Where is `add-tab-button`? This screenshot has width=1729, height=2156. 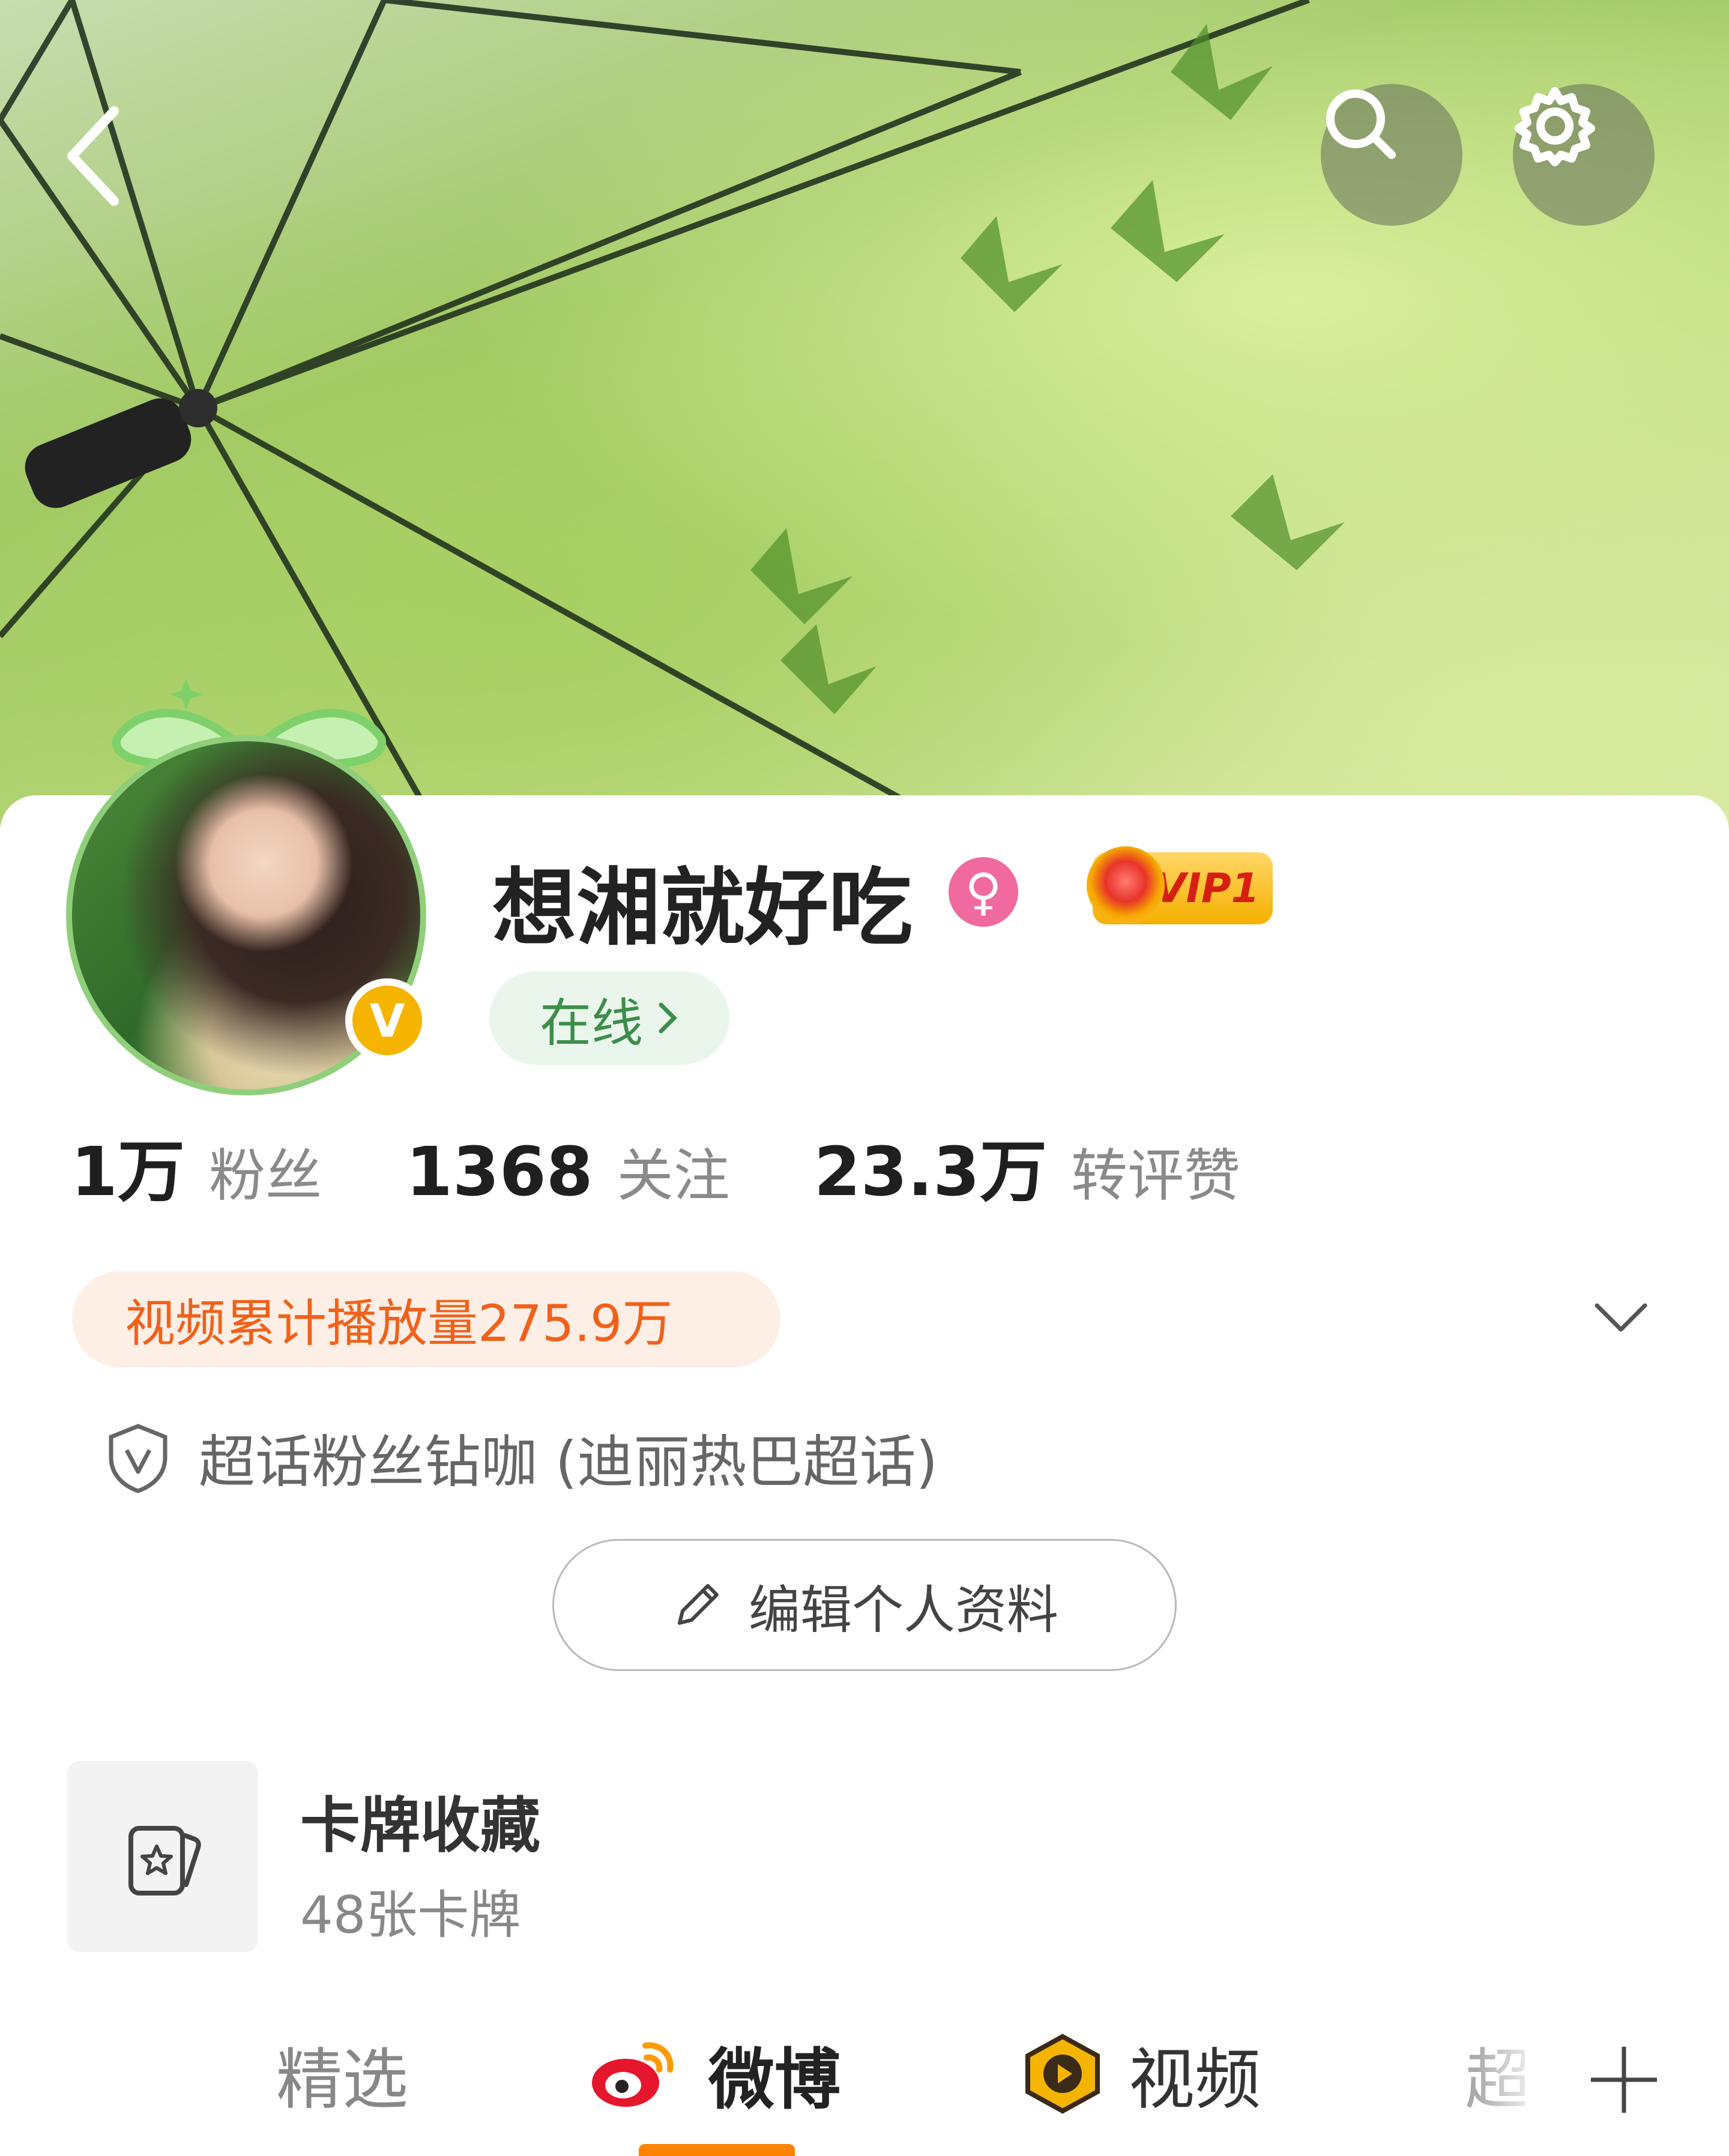 add-tab-button is located at coordinates (1624, 2080).